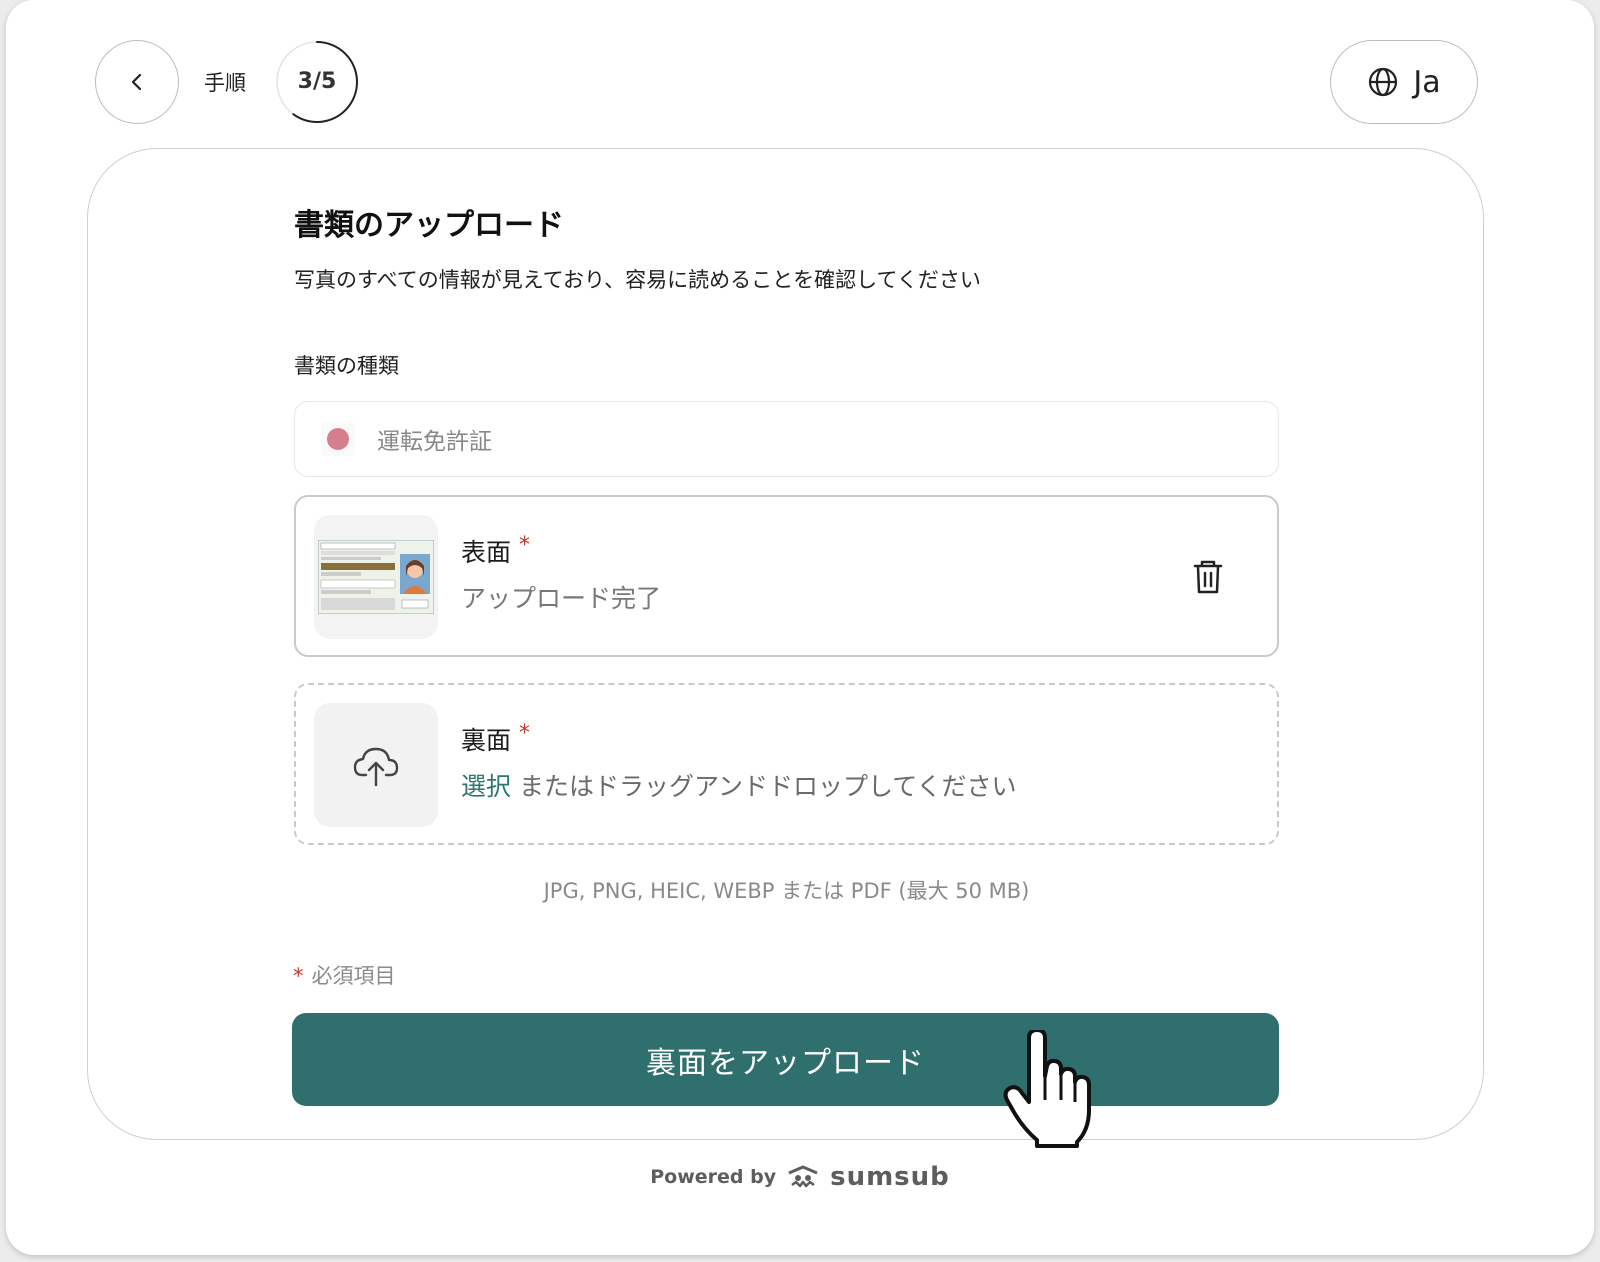  What do you see at coordinates (225, 83) in the screenshot?
I see `step-label: 手順` at bounding box center [225, 83].